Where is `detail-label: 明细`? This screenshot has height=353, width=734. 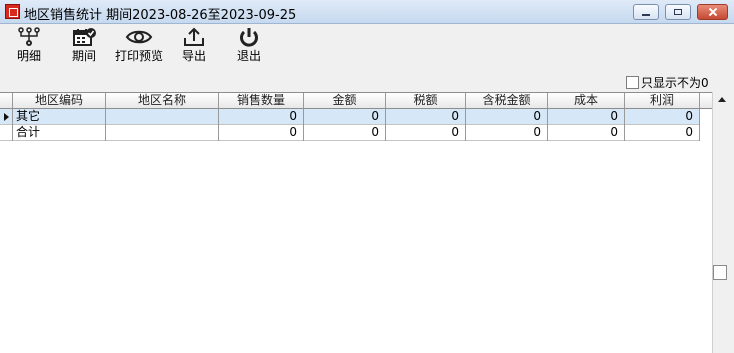
detail-label: 明细 is located at coordinates (28, 56).